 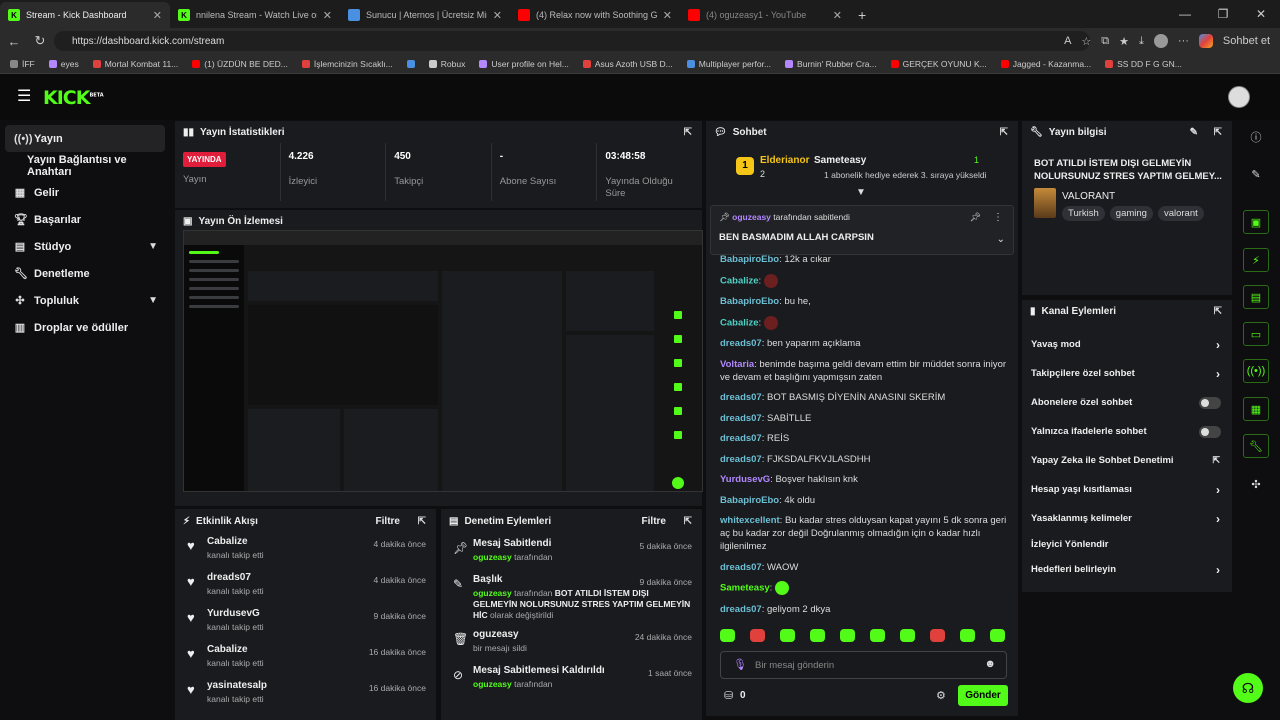 I want to click on browser-tab: K nnilena Stream - Watch Live on Kick ✕, so click(x=255, y=15).